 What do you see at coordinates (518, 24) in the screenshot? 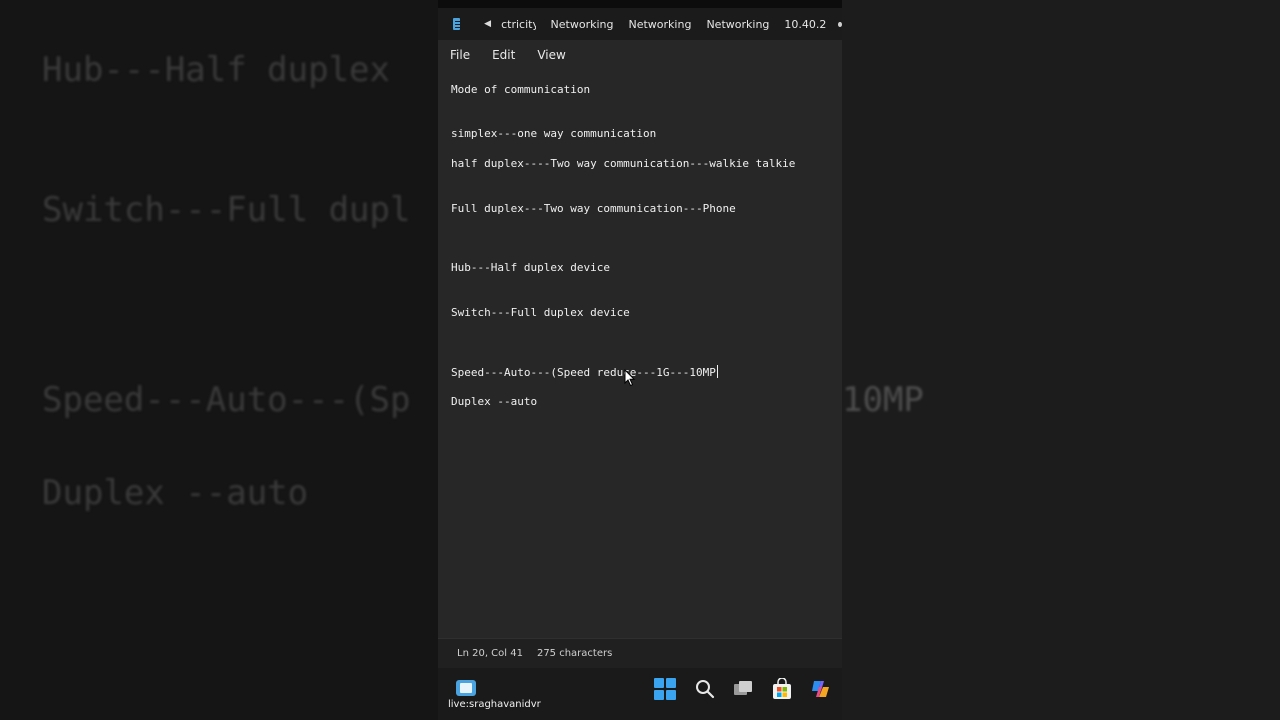
I see `tab-electricity: ctricity N` at bounding box center [518, 24].